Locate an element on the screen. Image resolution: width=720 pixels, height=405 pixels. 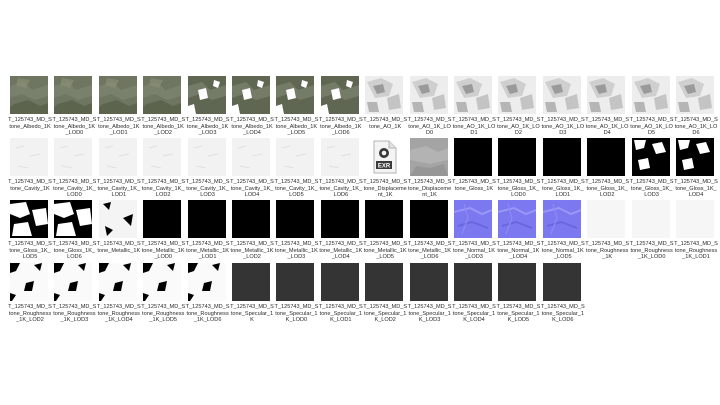
file-name-label: T_125743_MD_Stone_AO_1K_LOD5 is located at coordinates (651, 127).